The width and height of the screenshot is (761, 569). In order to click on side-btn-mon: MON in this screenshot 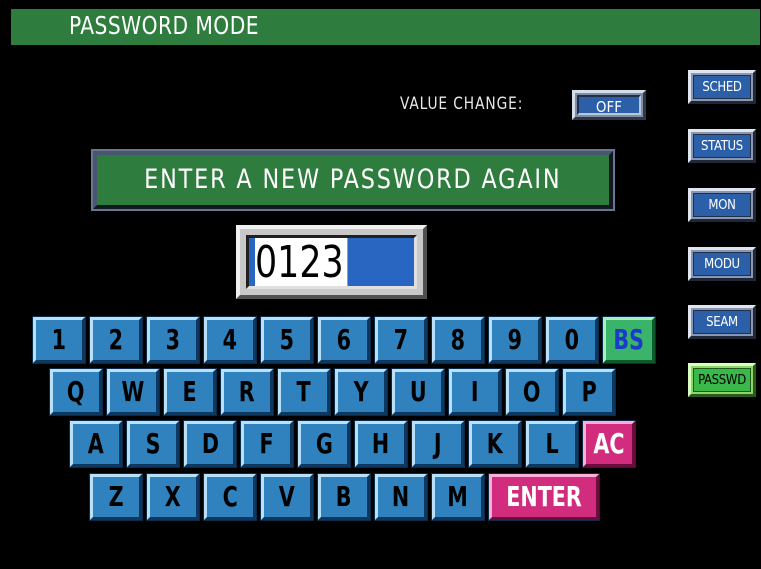, I will do `click(722, 205)`.